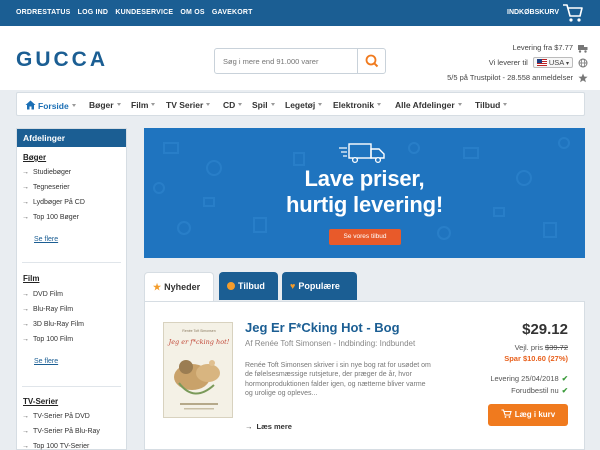 The image size is (600, 450). What do you see at coordinates (428, 105) in the screenshot?
I see `nav-item-alle-afdelinger: Alle Afdelinger` at bounding box center [428, 105].